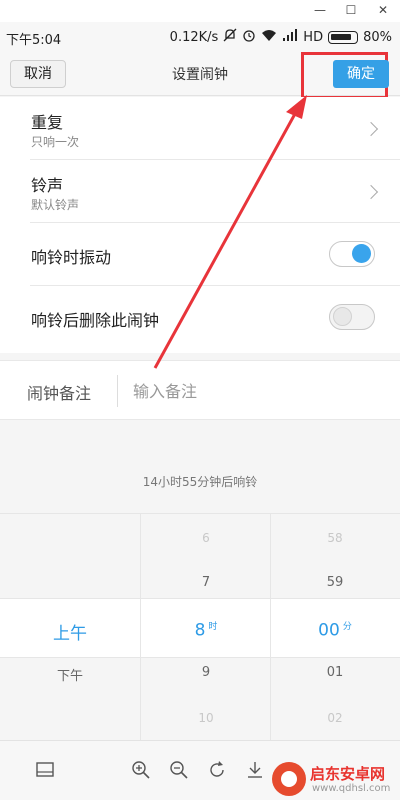  What do you see at coordinates (289, 779) in the screenshot?
I see `site-logo-icon` at bounding box center [289, 779].